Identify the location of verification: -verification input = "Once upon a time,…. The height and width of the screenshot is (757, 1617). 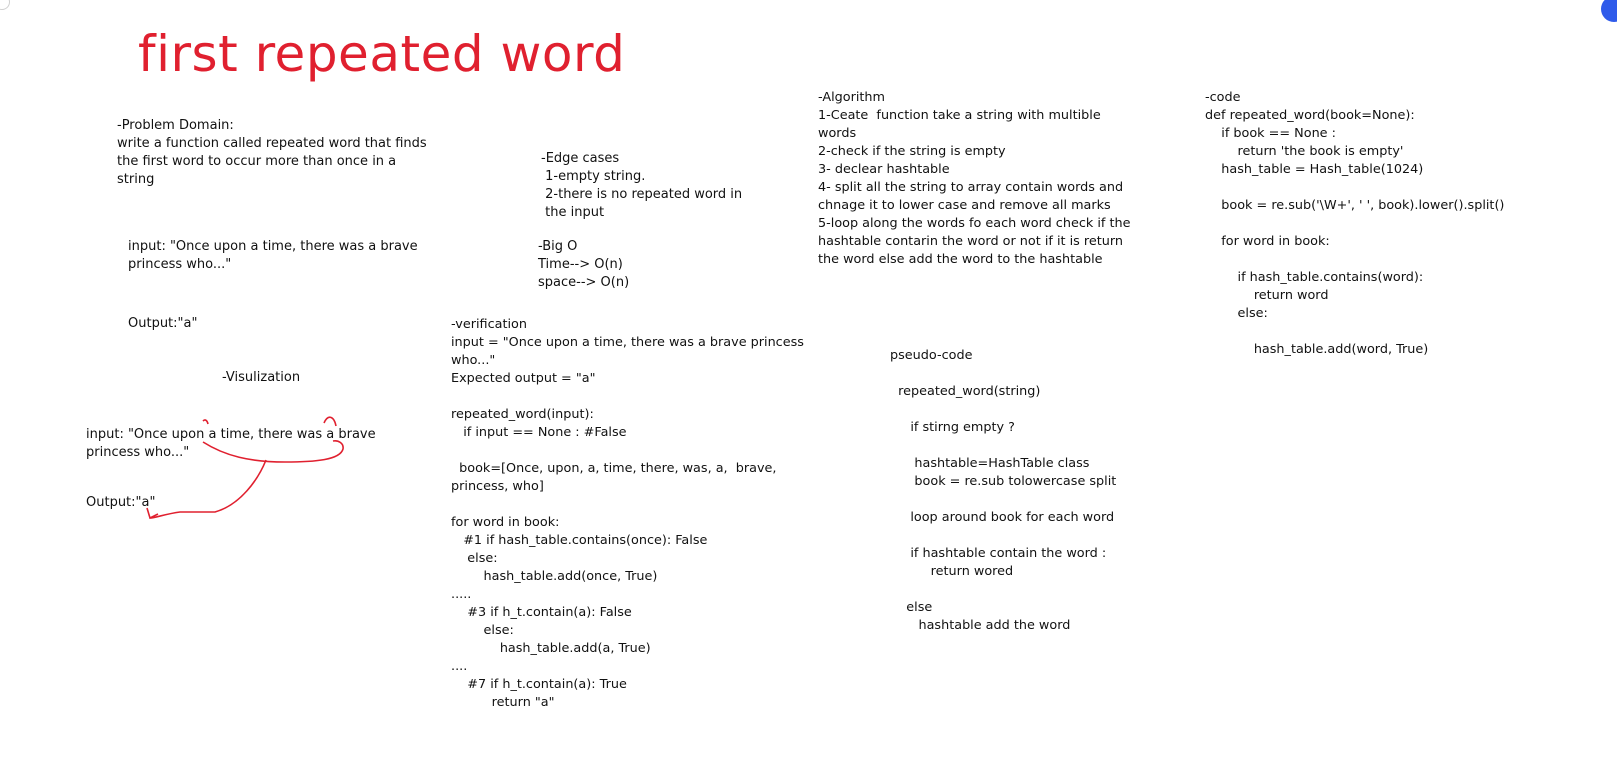
(627, 513).